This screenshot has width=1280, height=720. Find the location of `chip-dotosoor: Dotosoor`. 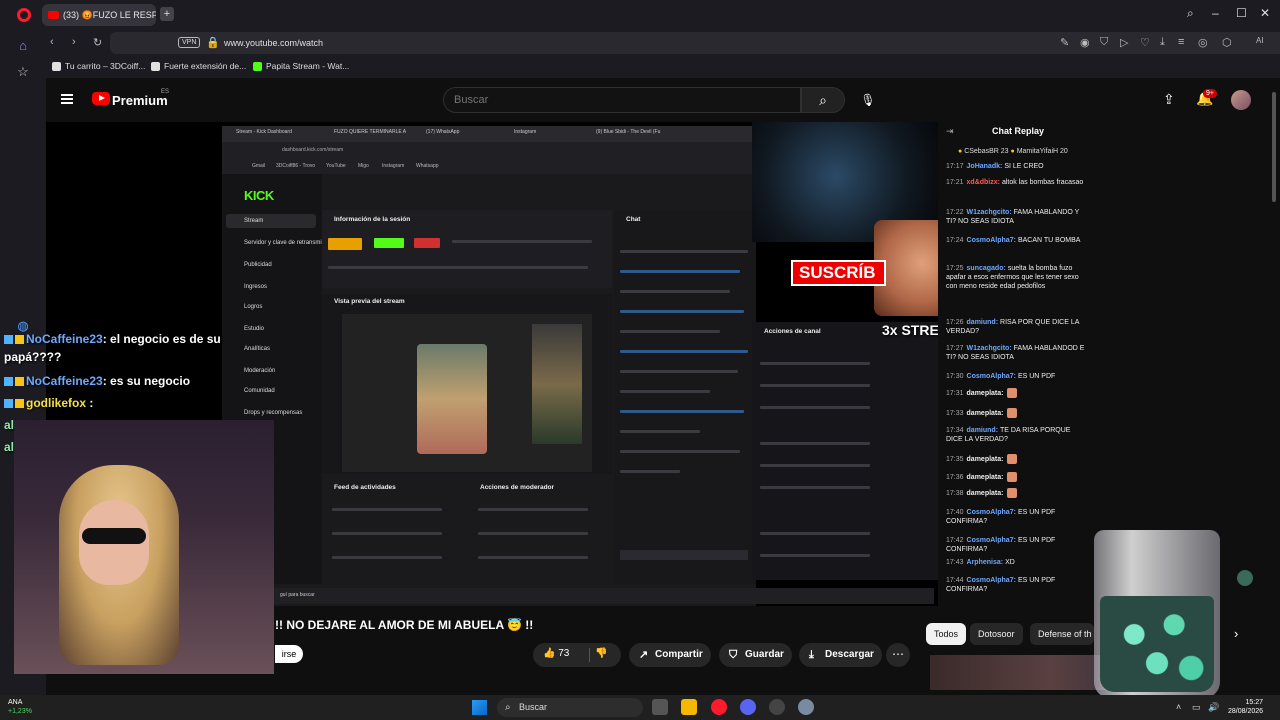

chip-dotosoor: Dotosoor is located at coordinates (996, 634).